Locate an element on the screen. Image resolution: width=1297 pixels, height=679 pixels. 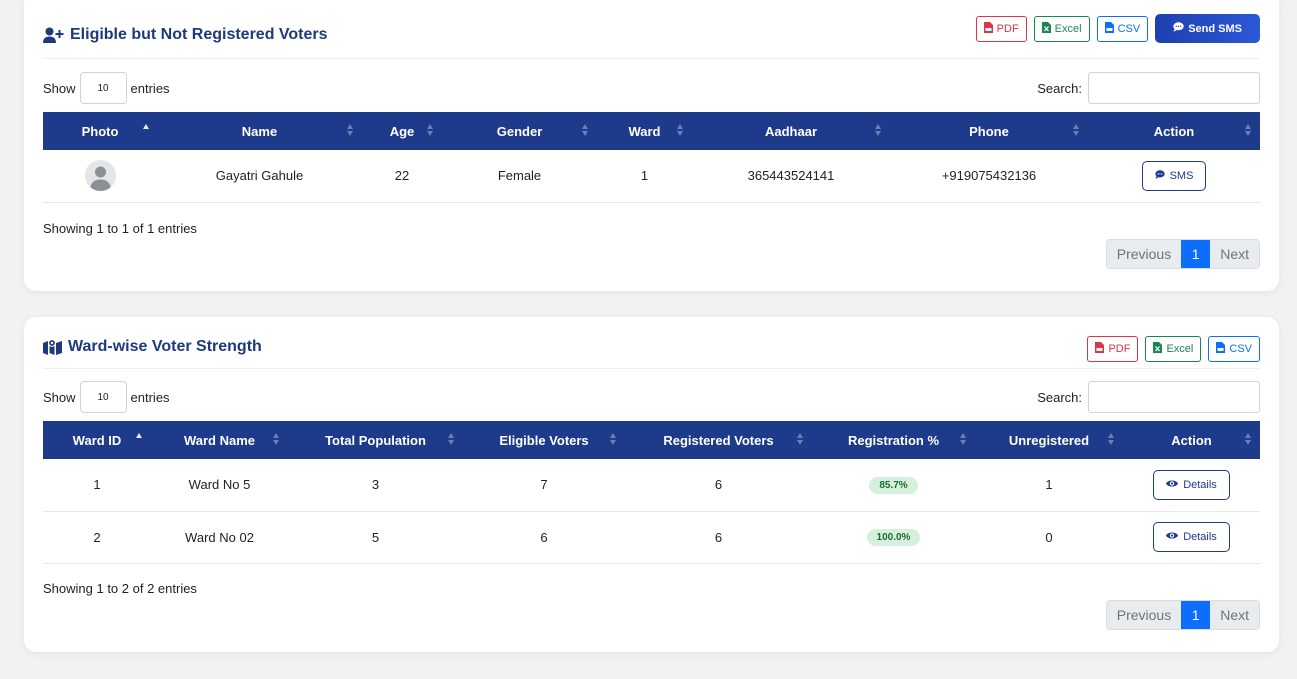
col-registered-voters: Registered Voters is located at coordinates (718, 440).